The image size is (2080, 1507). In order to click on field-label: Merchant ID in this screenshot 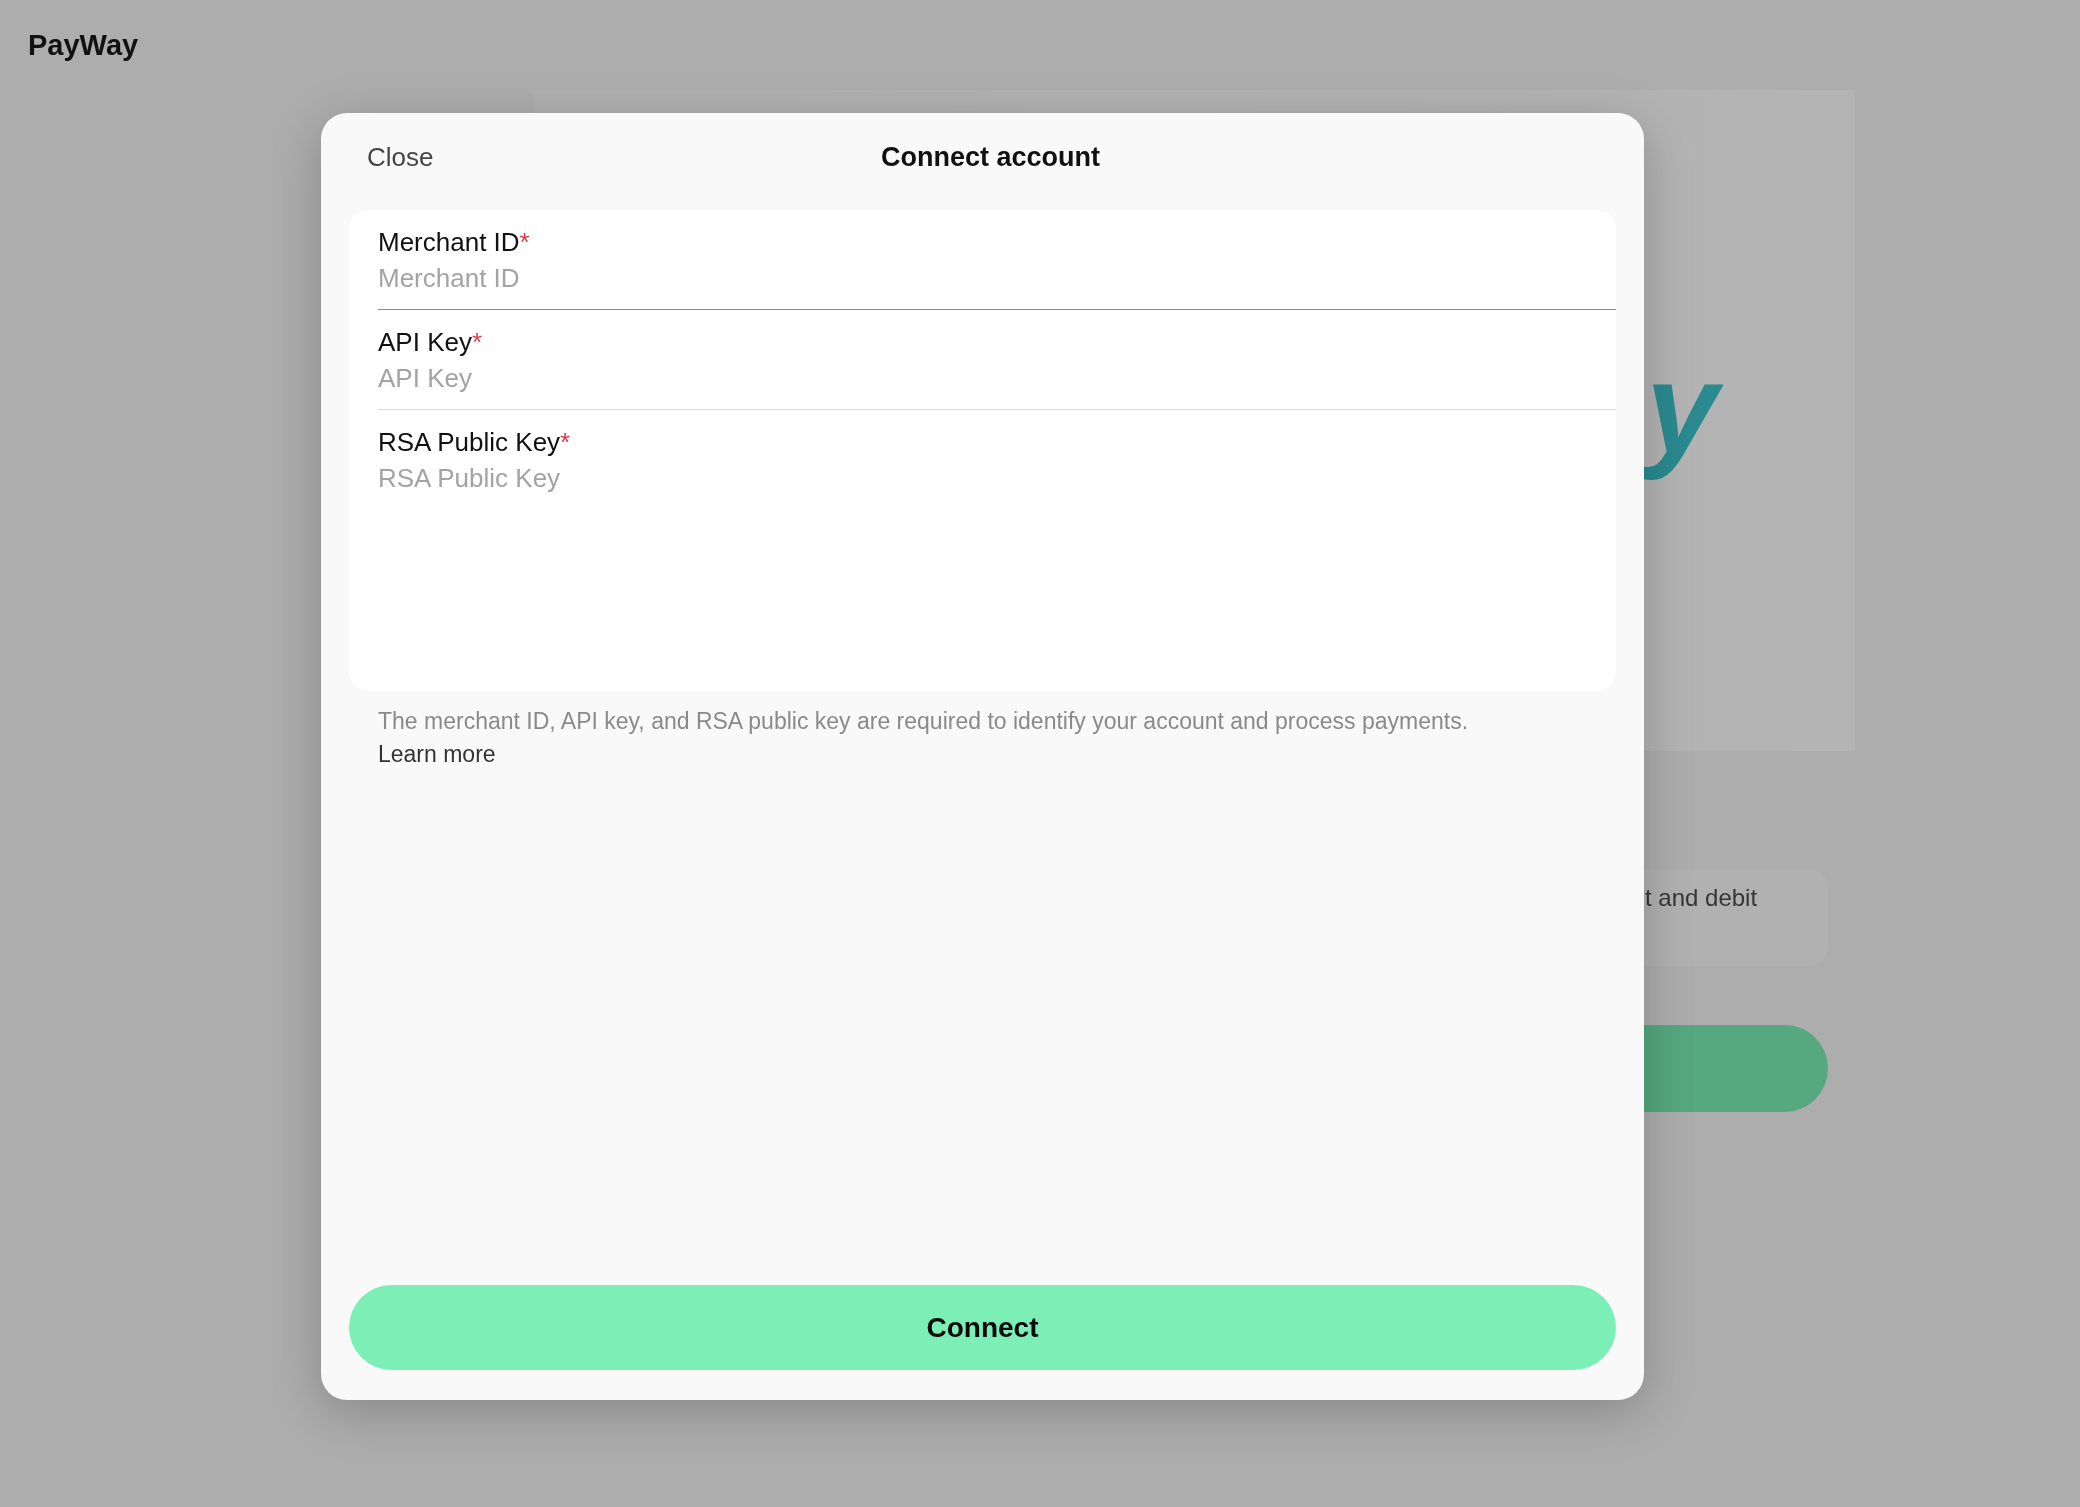, I will do `click(449, 242)`.